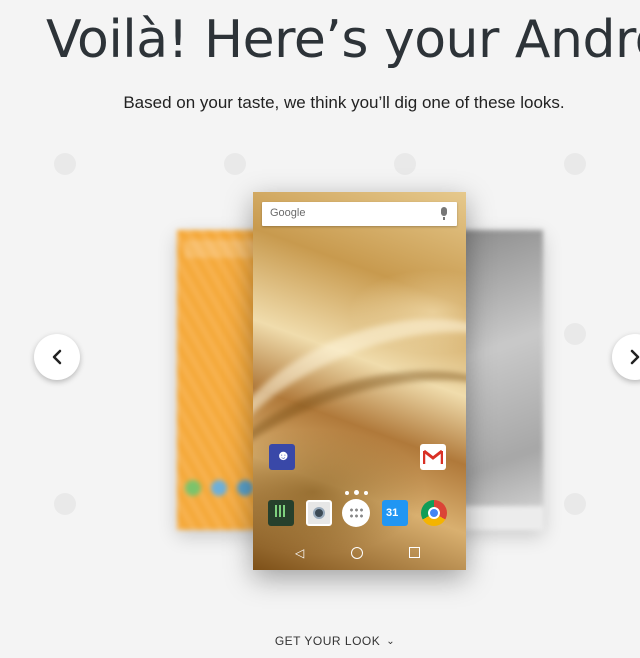 The width and height of the screenshot is (640, 658). What do you see at coordinates (359, 491) in the screenshot?
I see `page-indicator` at bounding box center [359, 491].